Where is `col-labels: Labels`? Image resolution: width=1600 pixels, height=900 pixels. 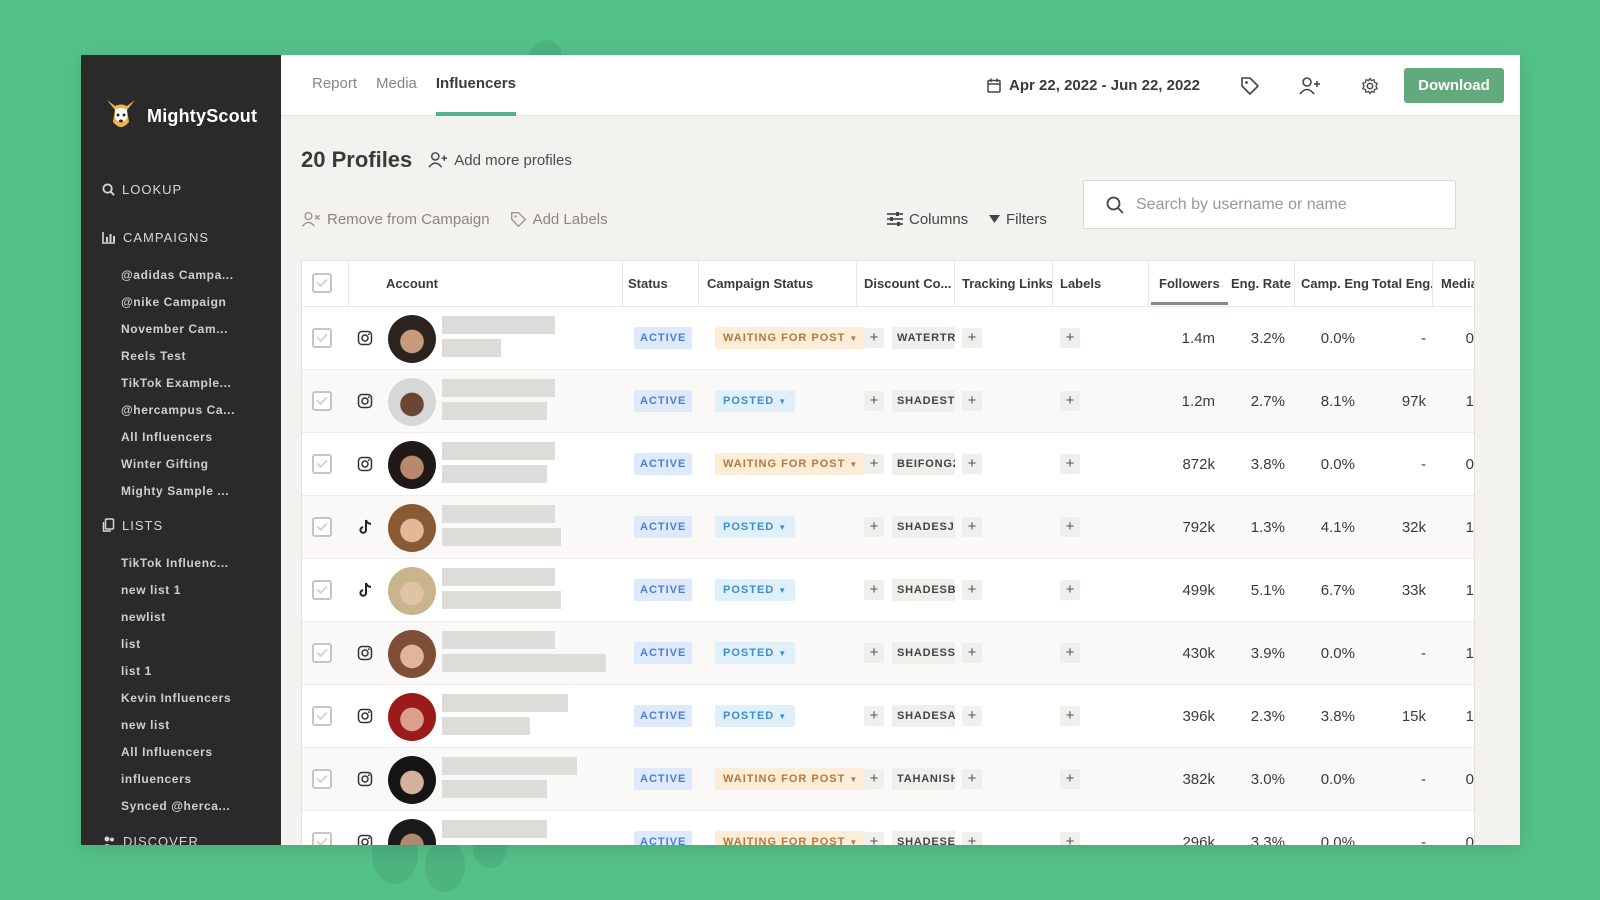 col-labels: Labels is located at coordinates (1080, 284).